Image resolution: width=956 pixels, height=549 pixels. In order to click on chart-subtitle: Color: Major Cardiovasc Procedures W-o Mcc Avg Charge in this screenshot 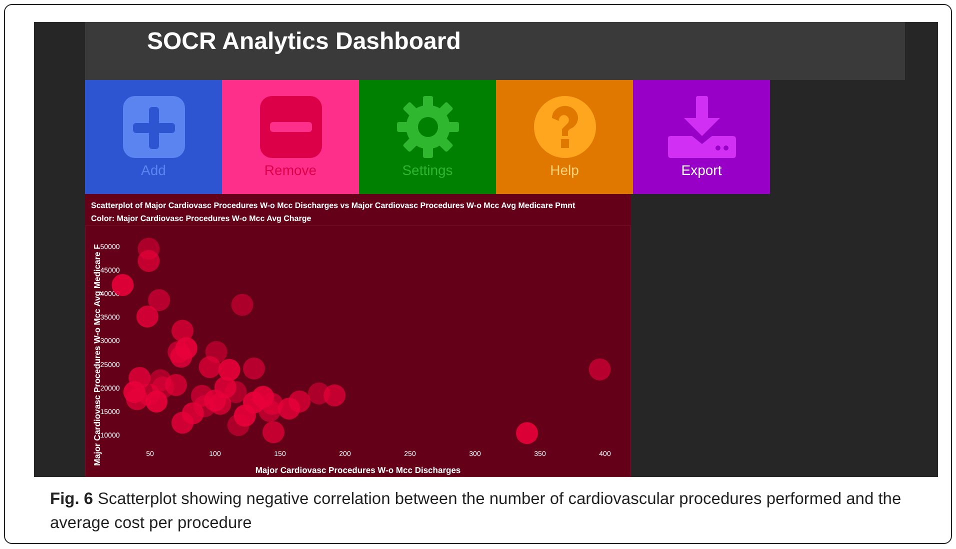, I will do `click(201, 219)`.